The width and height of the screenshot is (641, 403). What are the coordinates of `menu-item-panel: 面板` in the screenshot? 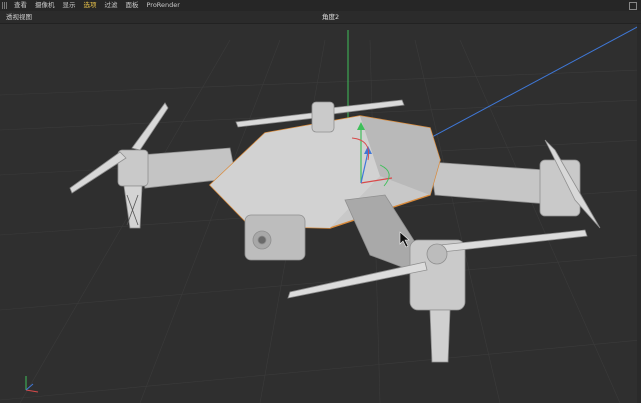 It's located at (132, 5).